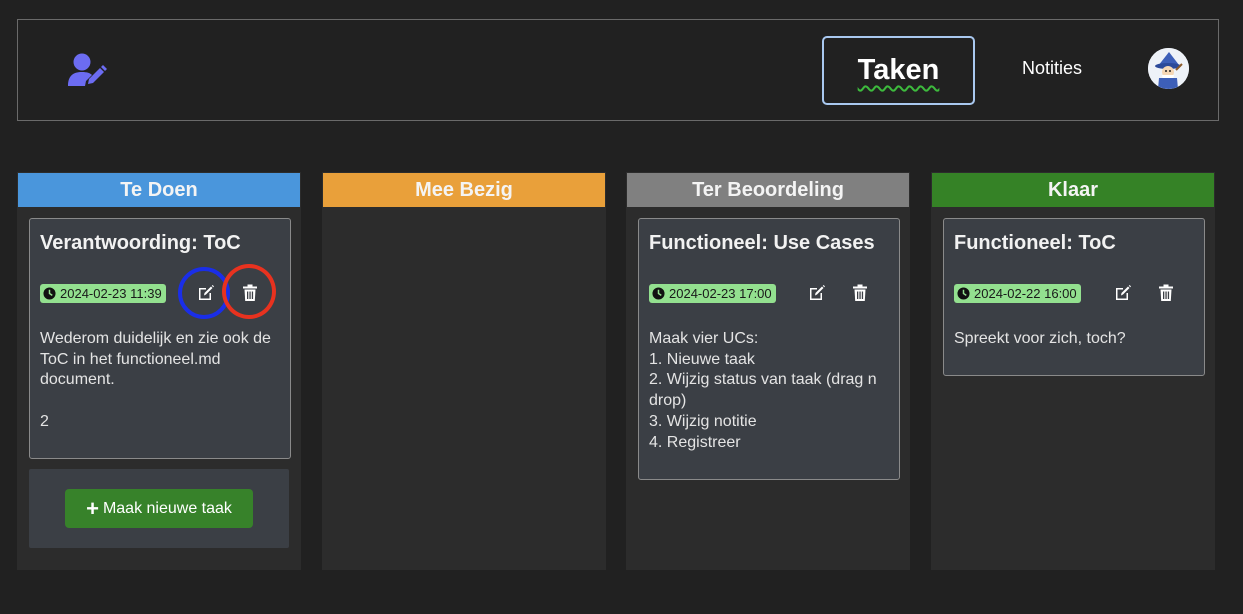 The height and width of the screenshot is (614, 1243). I want to click on task-meta-row: 2024-02-22 16:00, so click(1017, 293).